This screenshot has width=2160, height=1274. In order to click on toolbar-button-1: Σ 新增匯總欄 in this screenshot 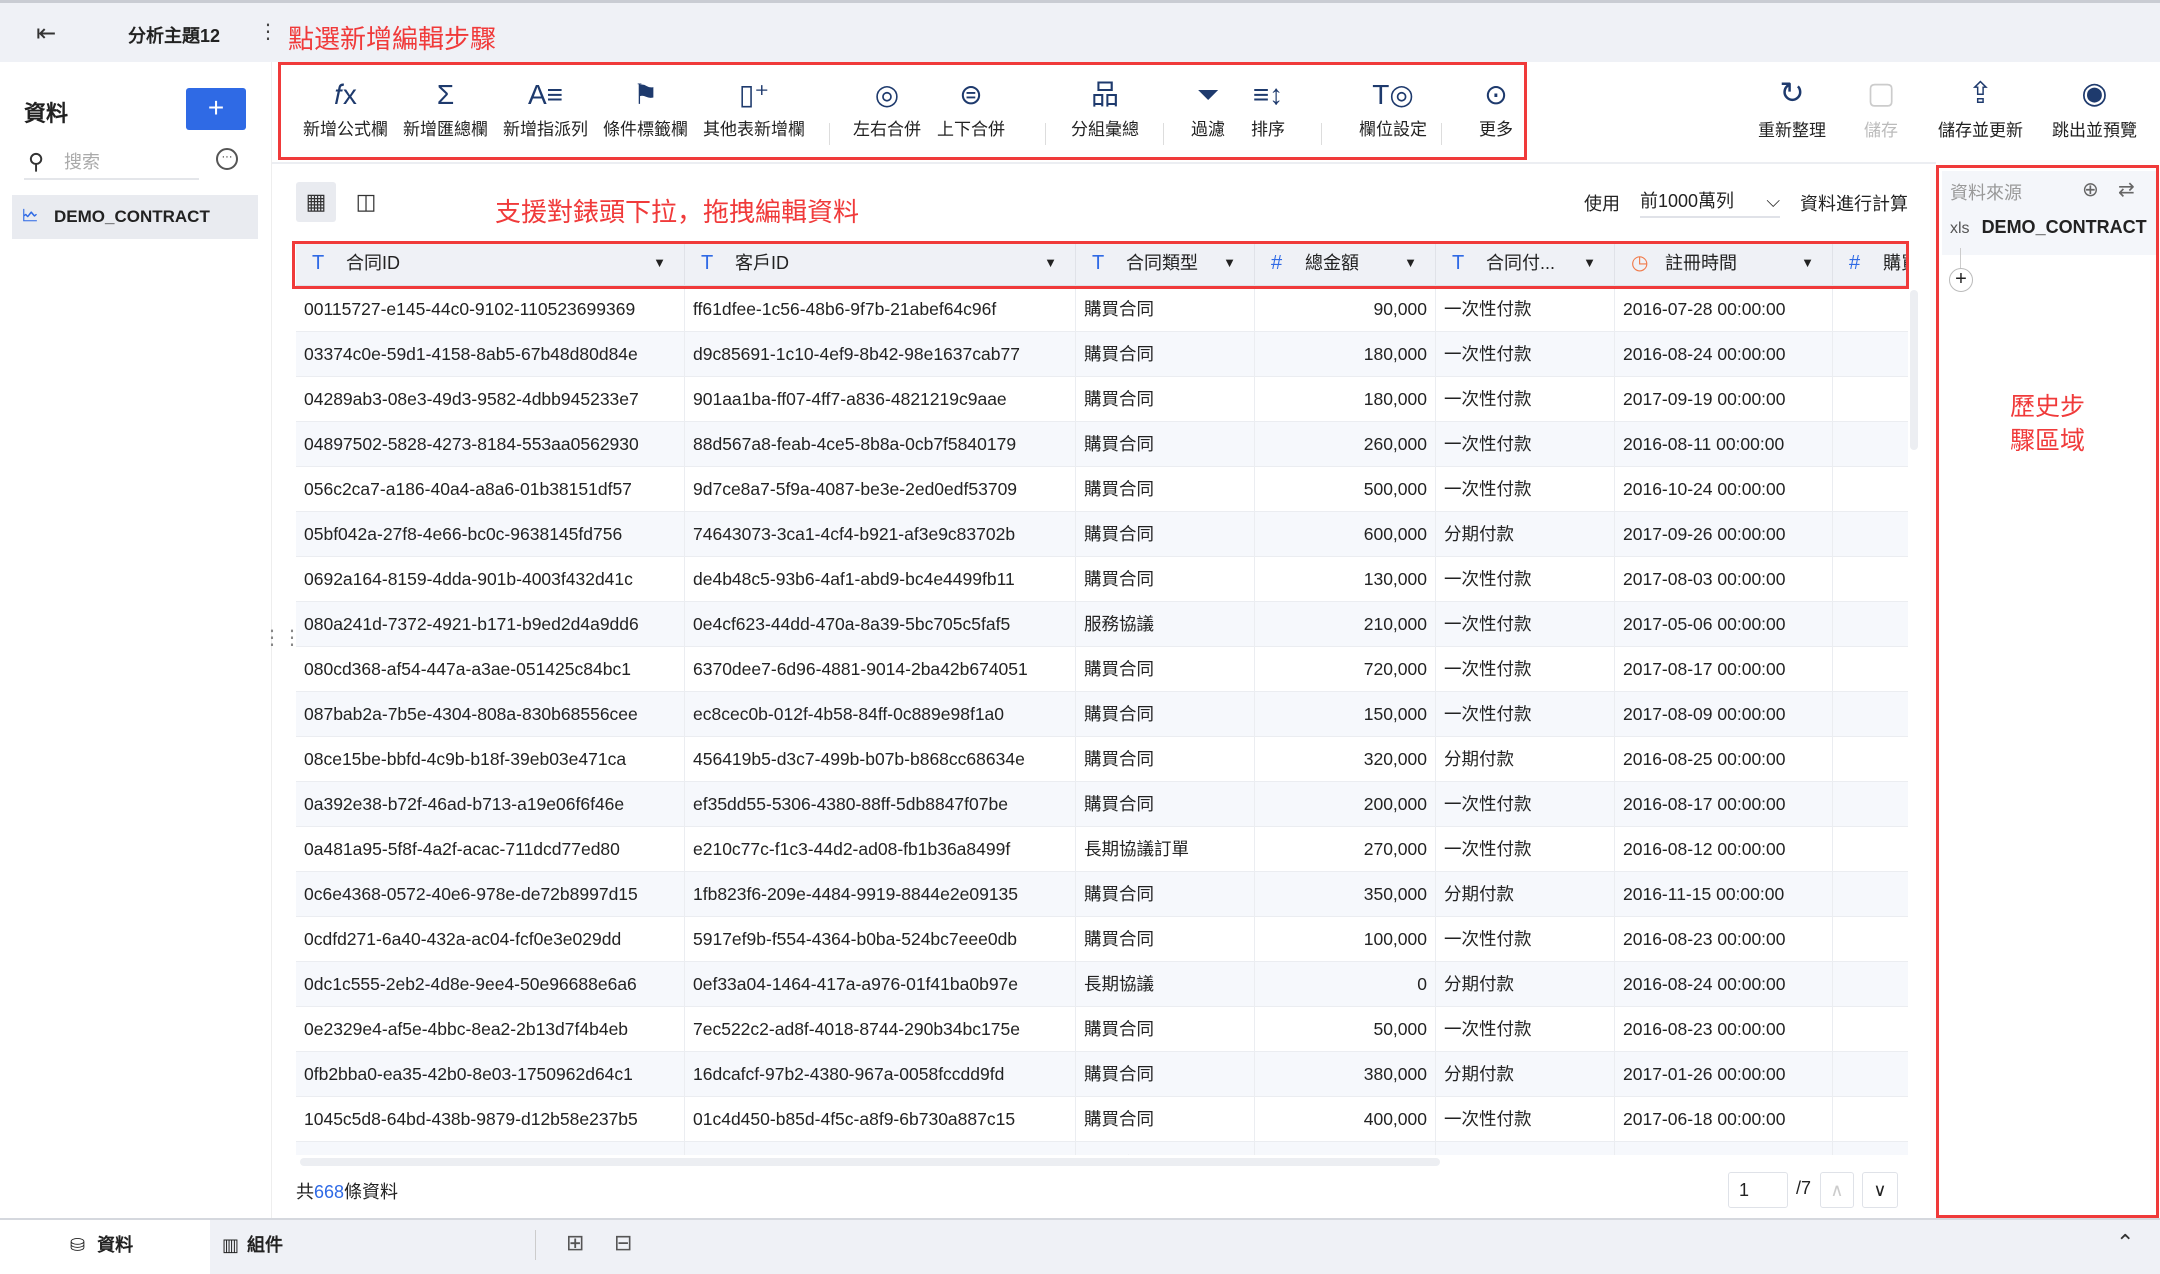, I will do `click(445, 107)`.